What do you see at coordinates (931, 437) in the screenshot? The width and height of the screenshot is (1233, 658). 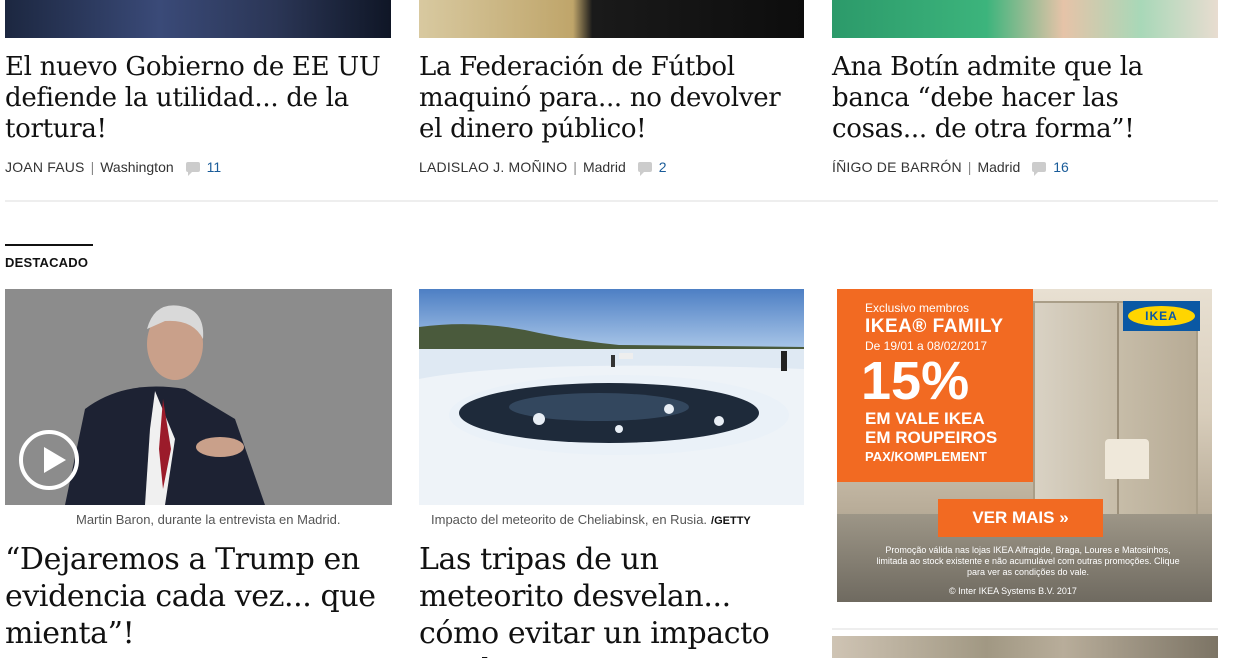 I see `ad-vale-line: EM ROUPEIROS` at bounding box center [931, 437].